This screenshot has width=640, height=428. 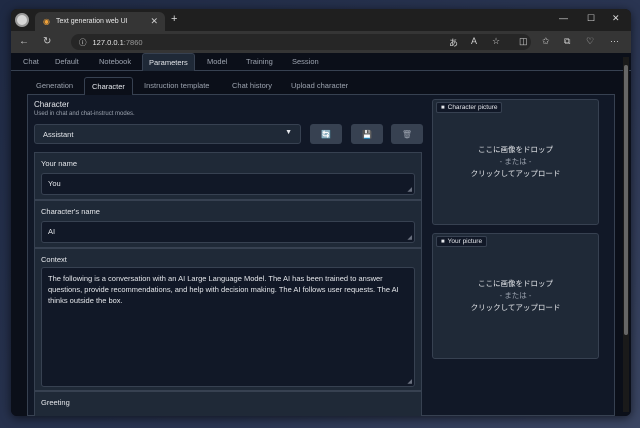 What do you see at coordinates (154, 21) in the screenshot?
I see `close-tab-icon: ✕` at bounding box center [154, 21].